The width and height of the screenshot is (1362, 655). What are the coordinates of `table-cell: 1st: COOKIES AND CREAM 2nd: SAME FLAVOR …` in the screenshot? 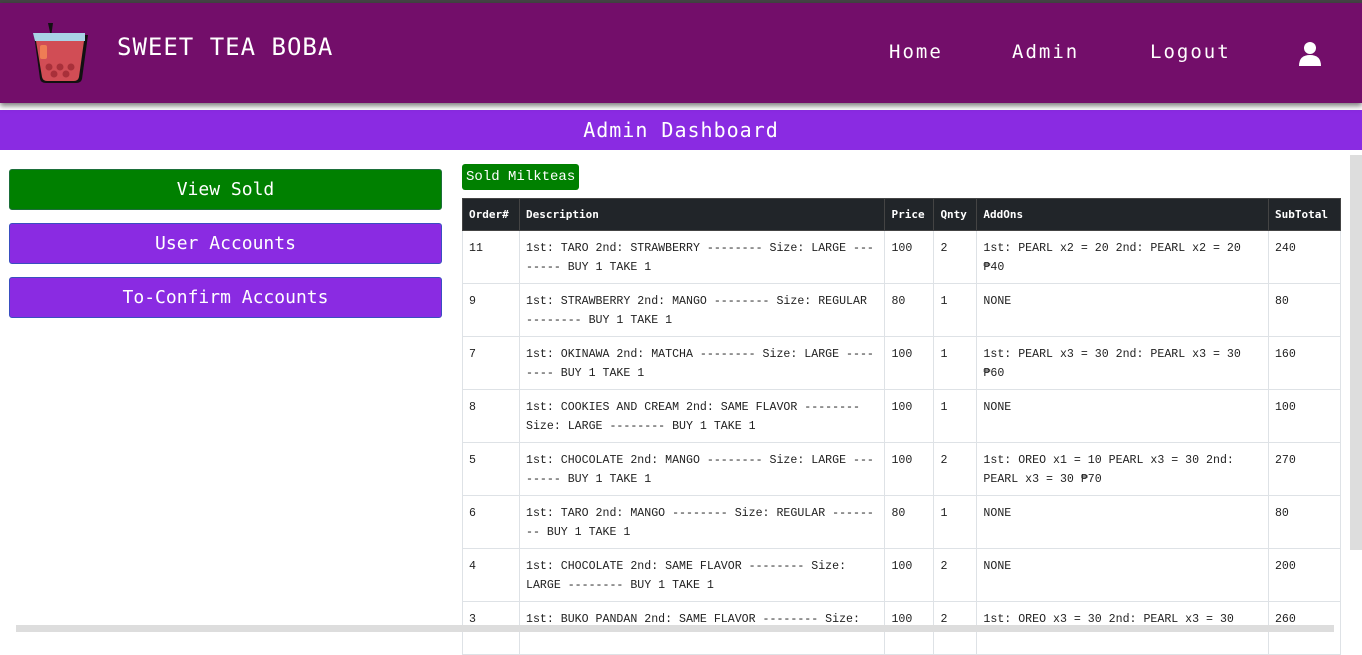 It's located at (702, 416).